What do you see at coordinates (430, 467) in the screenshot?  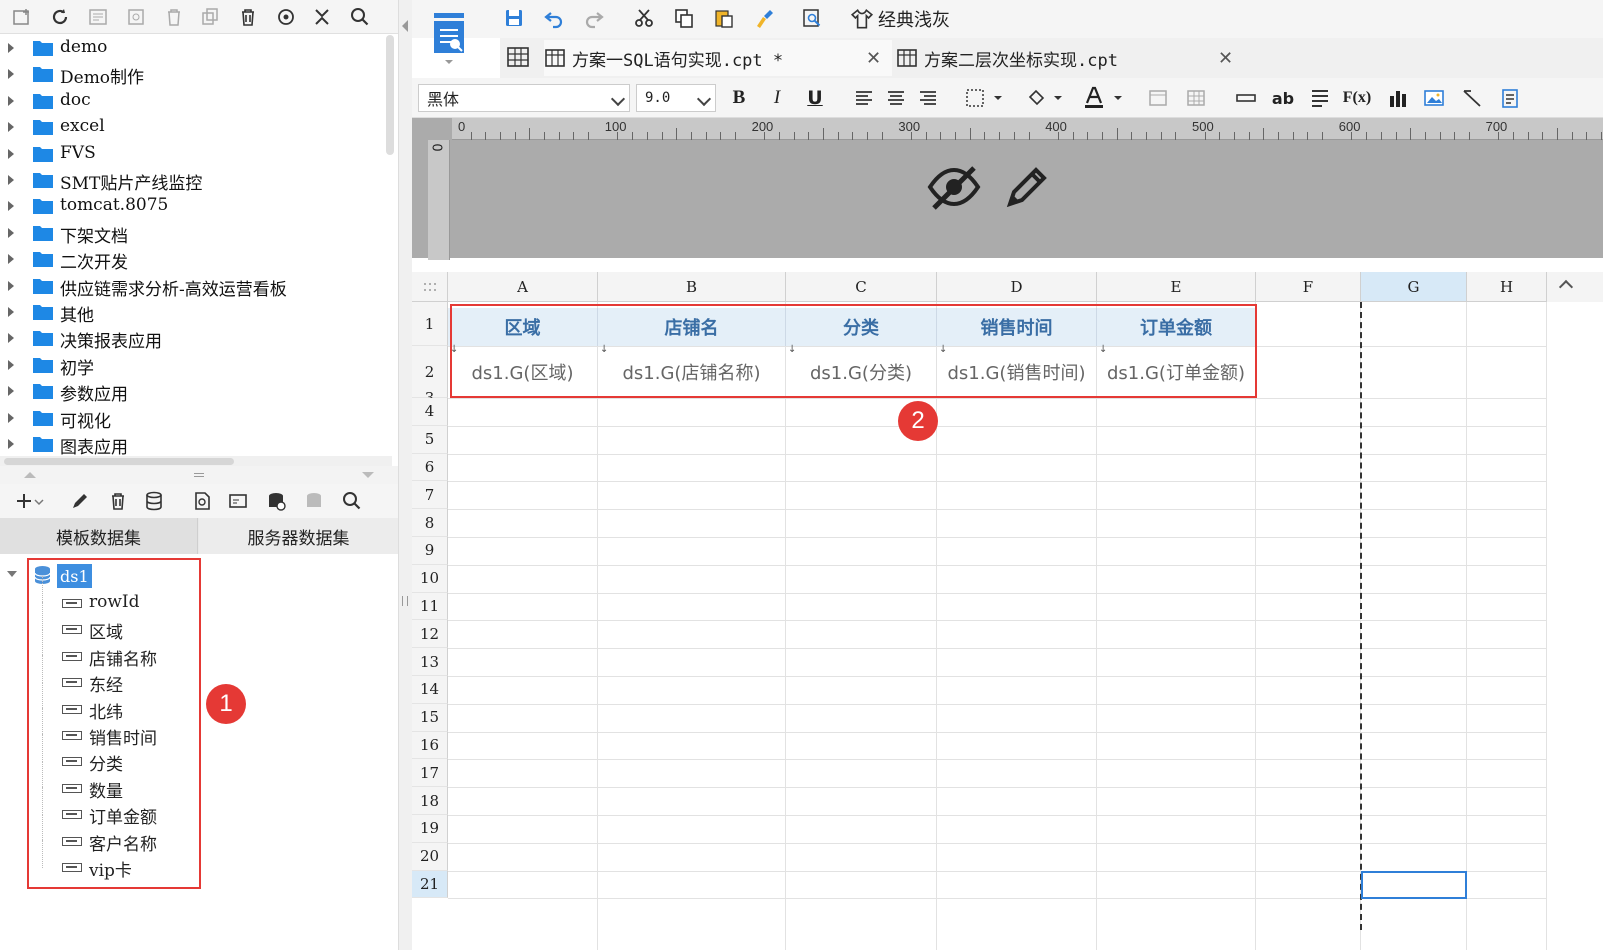 I see `row-header-6: 6` at bounding box center [430, 467].